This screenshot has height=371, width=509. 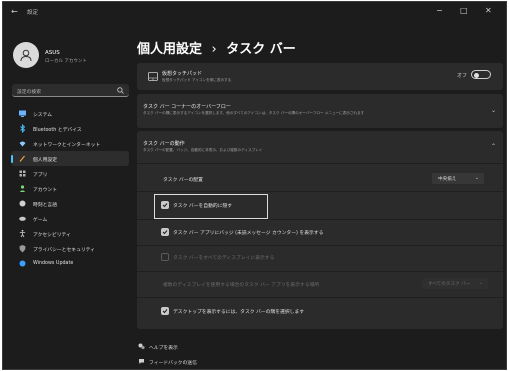 I want to click on sidebar-item-system: システム, so click(x=70, y=113).